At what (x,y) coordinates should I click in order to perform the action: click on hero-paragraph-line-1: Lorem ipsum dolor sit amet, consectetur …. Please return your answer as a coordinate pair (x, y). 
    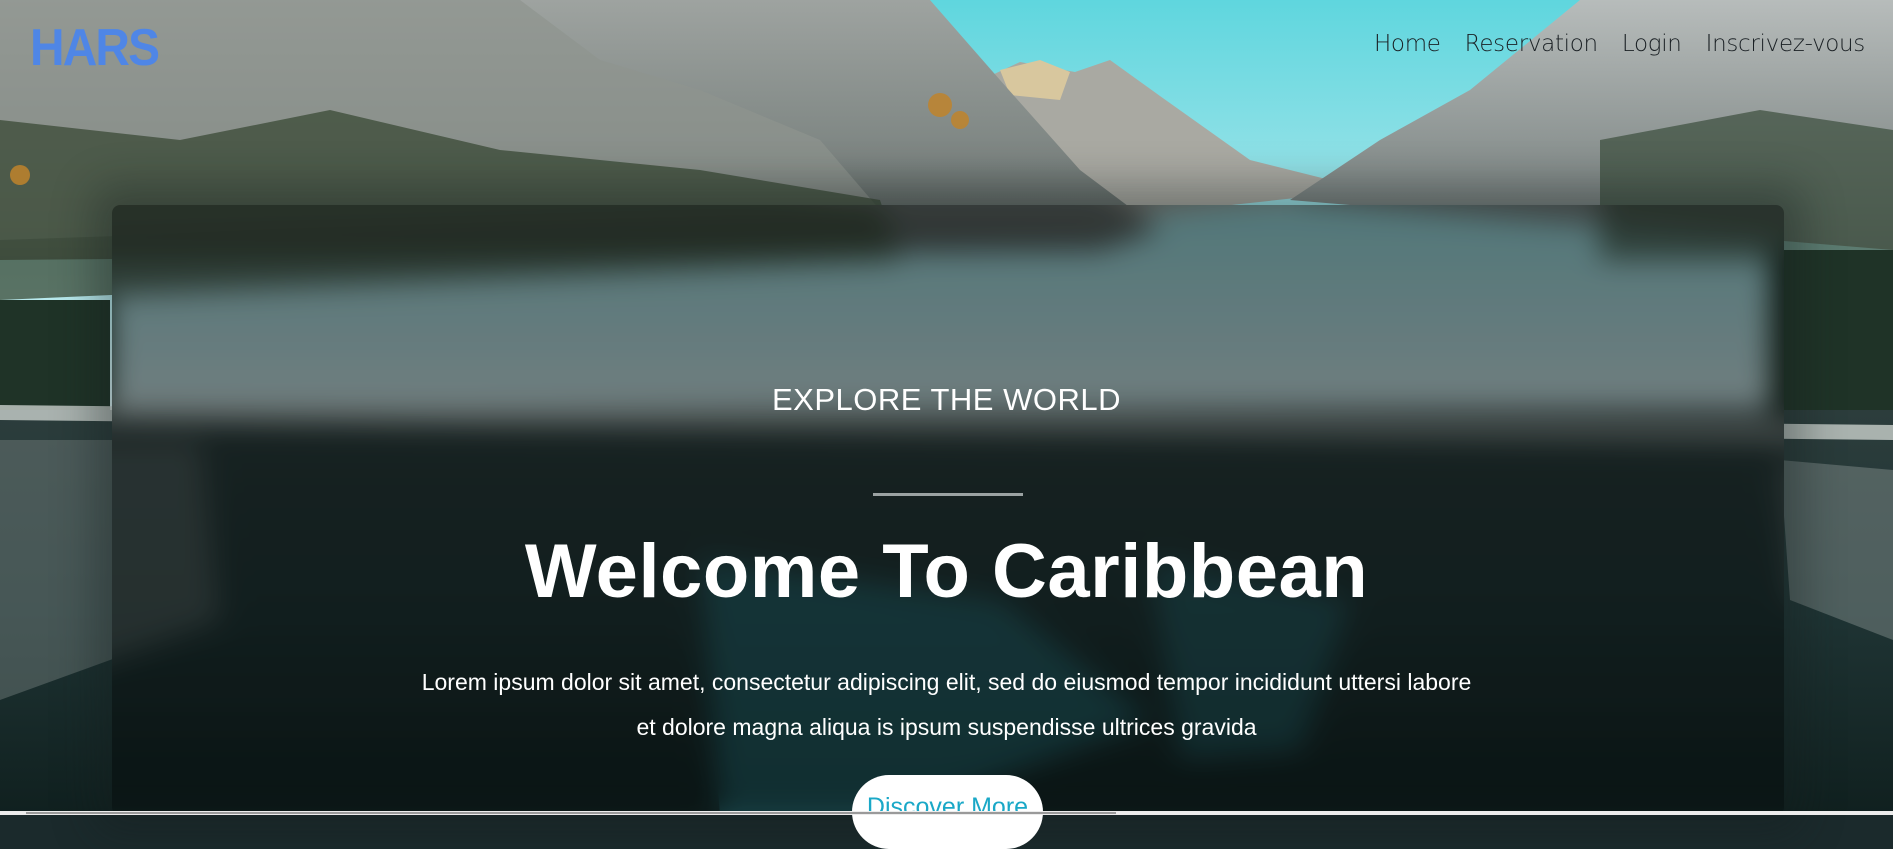
    Looking at the image, I should click on (946, 682).